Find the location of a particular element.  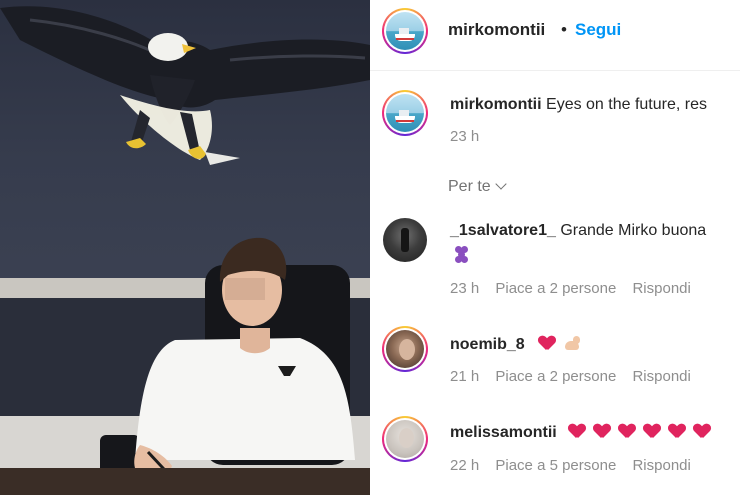

caption: mirkomontii Eyes on the future, res is located at coordinates (578, 105).